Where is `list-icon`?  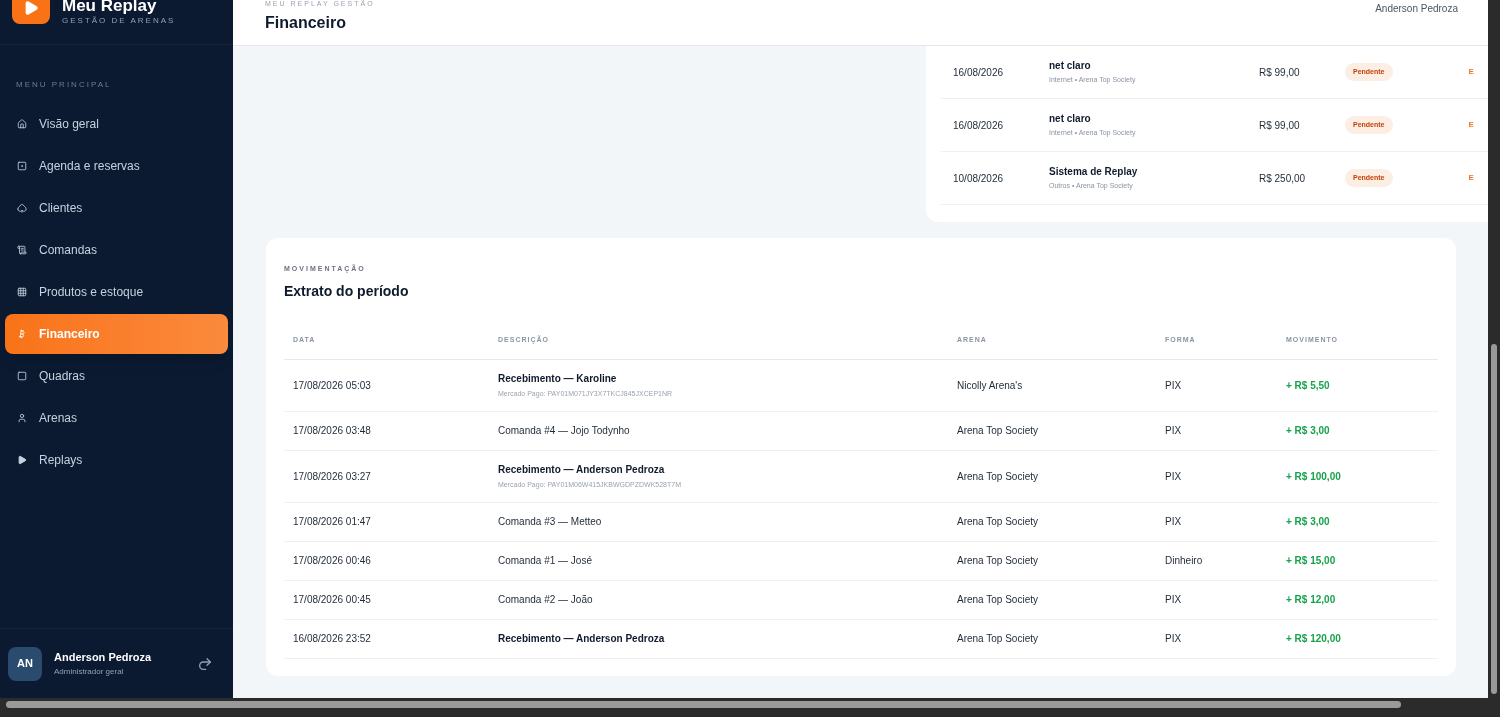
list-icon is located at coordinates (22, 250).